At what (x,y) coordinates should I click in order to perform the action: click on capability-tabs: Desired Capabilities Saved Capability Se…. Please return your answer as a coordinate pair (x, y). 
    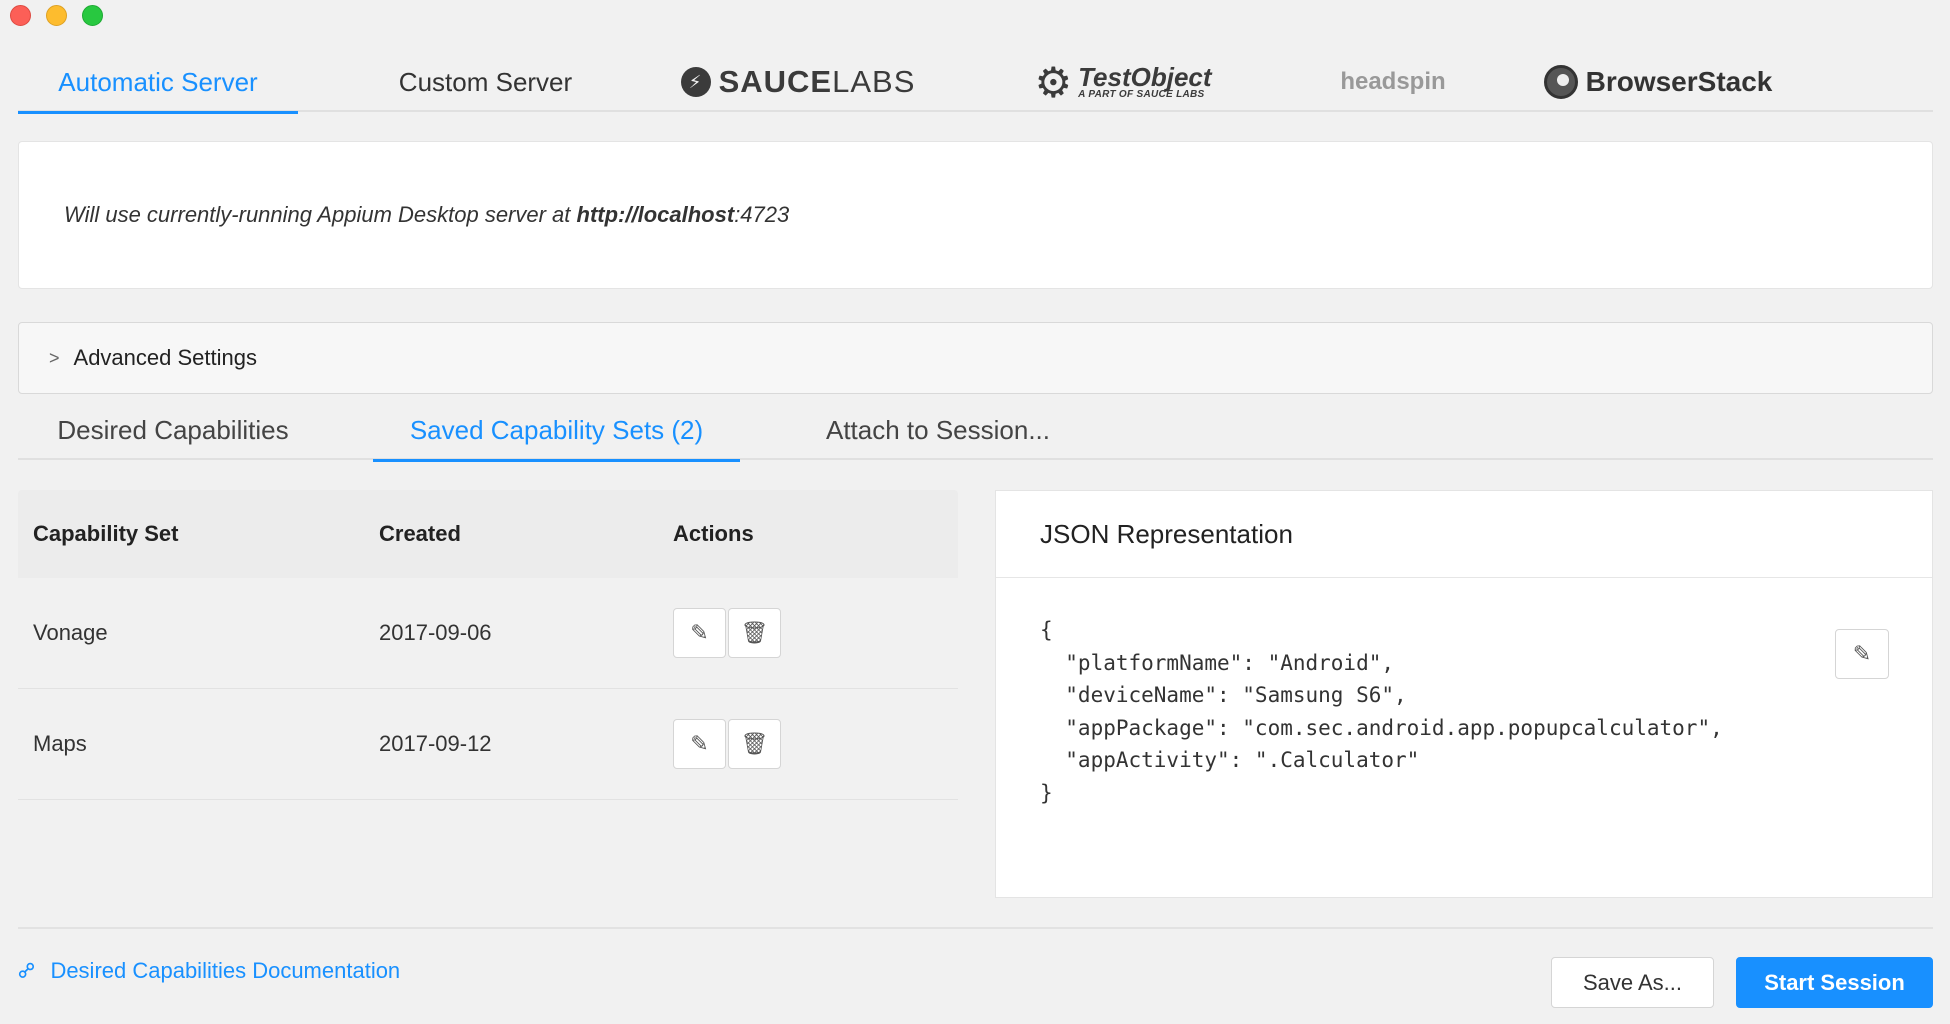
    Looking at the image, I should click on (975, 431).